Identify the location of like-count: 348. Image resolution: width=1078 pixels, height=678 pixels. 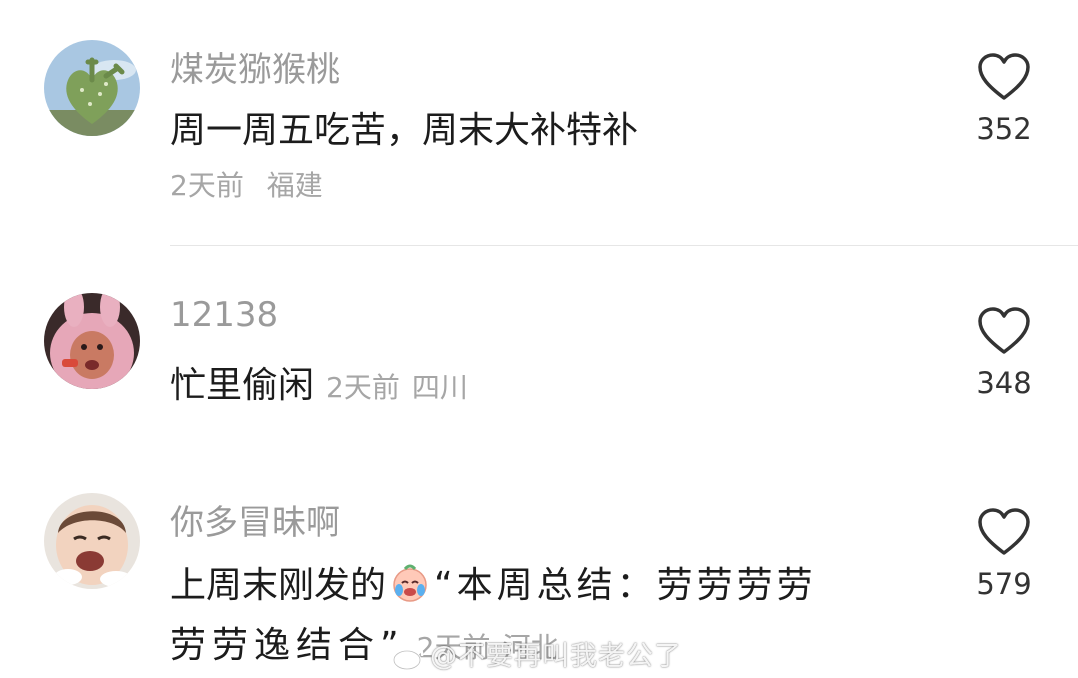
(1004, 383).